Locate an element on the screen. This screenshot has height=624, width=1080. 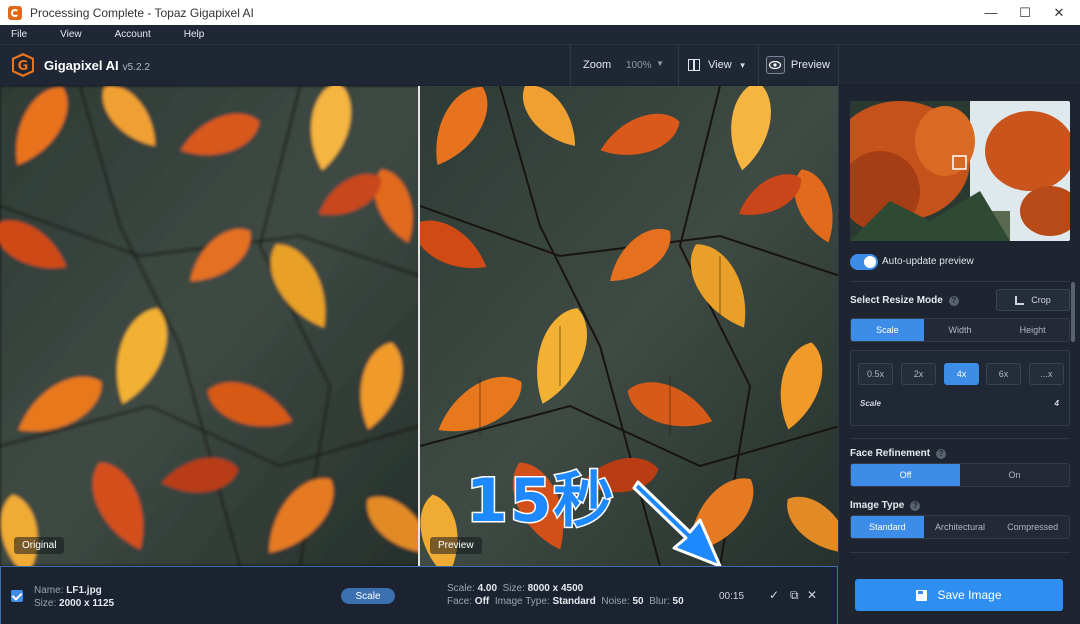
scale-options-box: 0.5x 2x 4x 6x ...x Scale 4 is located at coordinates (960, 388).